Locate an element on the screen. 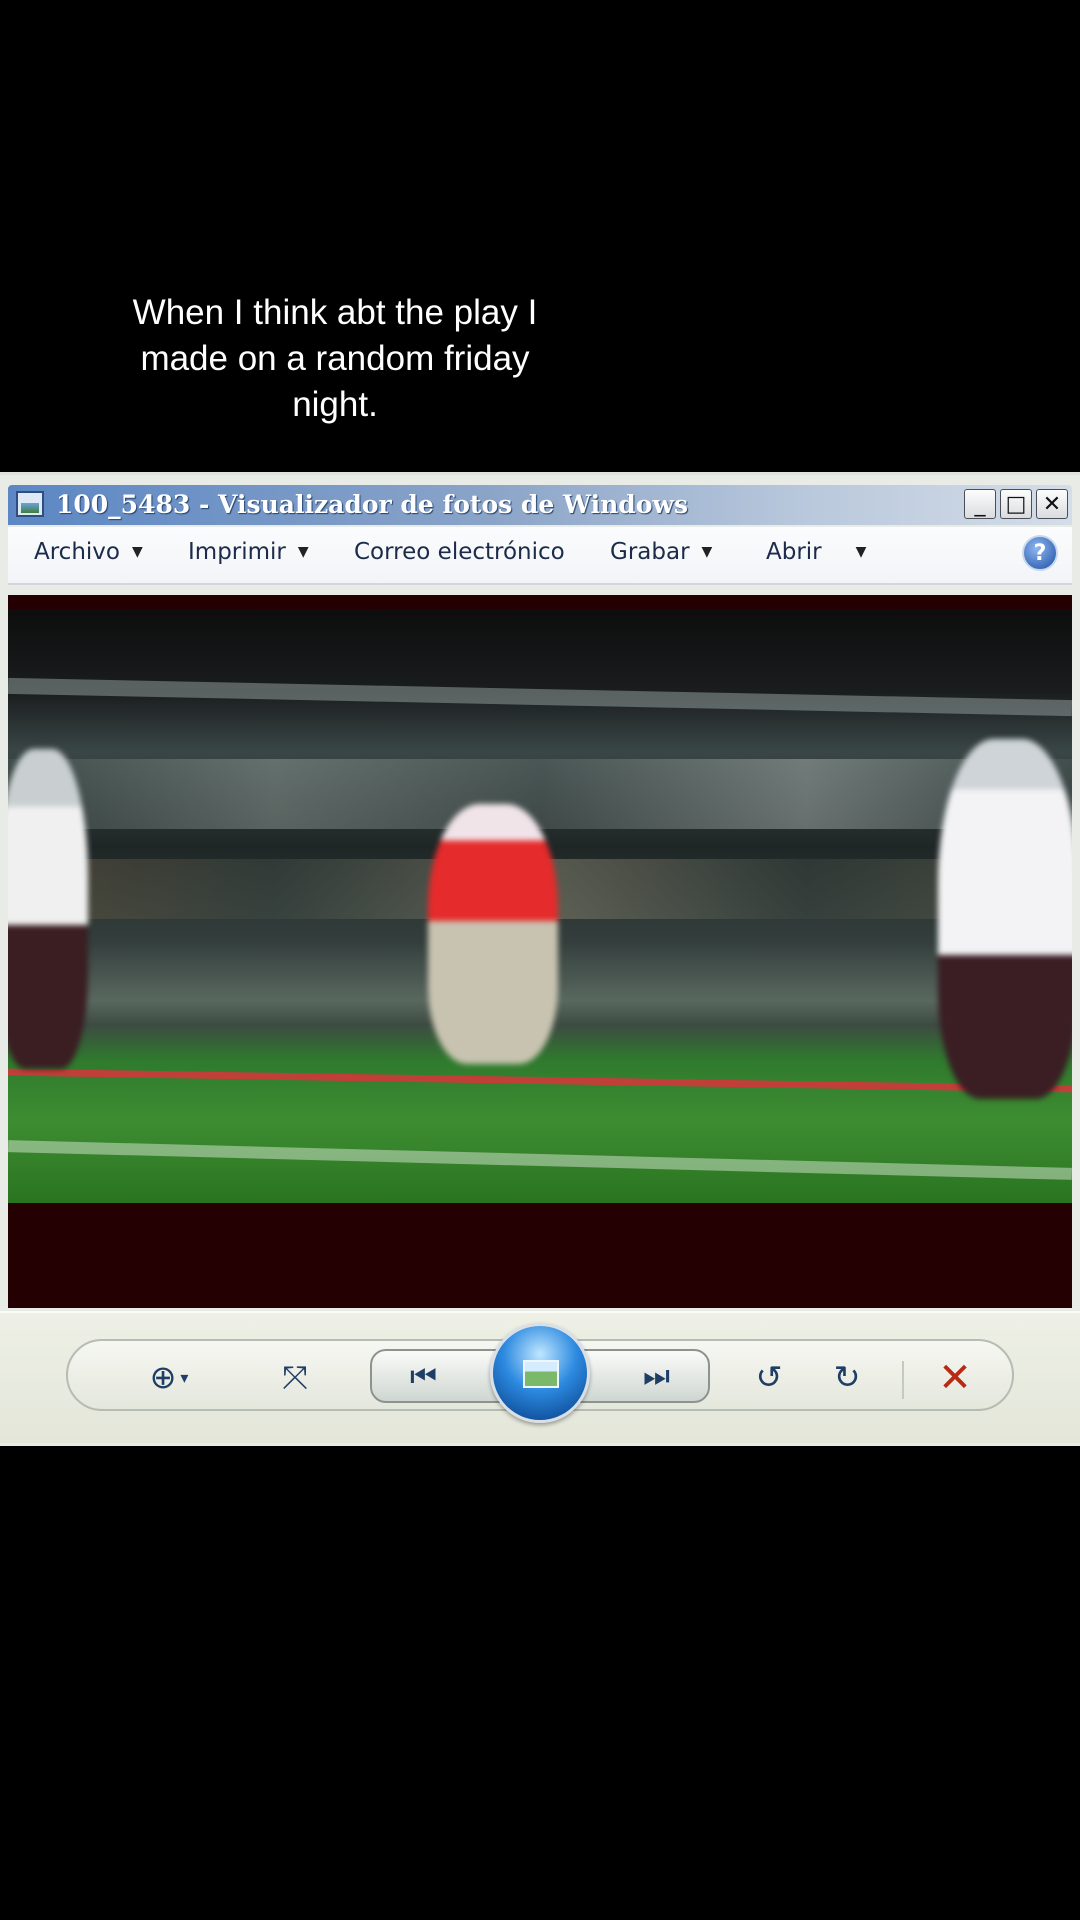  fit-to-window-icon: ⤧ is located at coordinates (295, 1376).